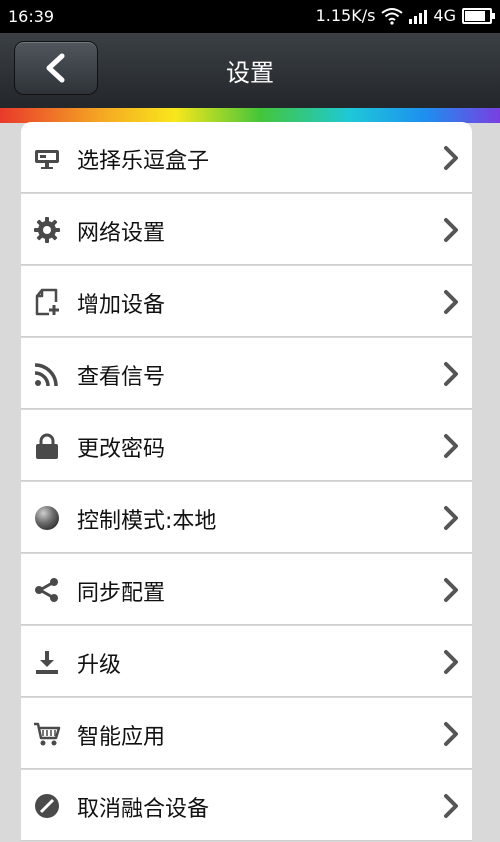 The image size is (500, 842). Describe the element at coordinates (250, 115) in the screenshot. I see `rainbow-divider` at that location.